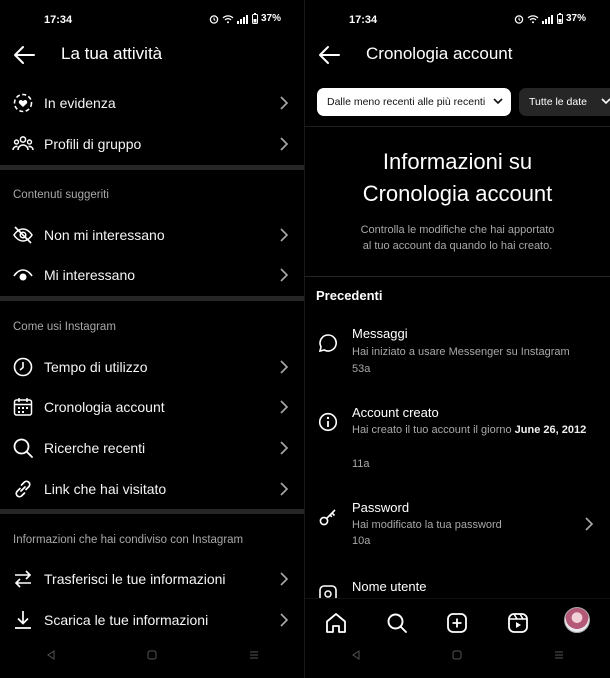 The width and height of the screenshot is (610, 678). What do you see at coordinates (152, 103) in the screenshot?
I see `menu-item-highlights: In evidenza` at bounding box center [152, 103].